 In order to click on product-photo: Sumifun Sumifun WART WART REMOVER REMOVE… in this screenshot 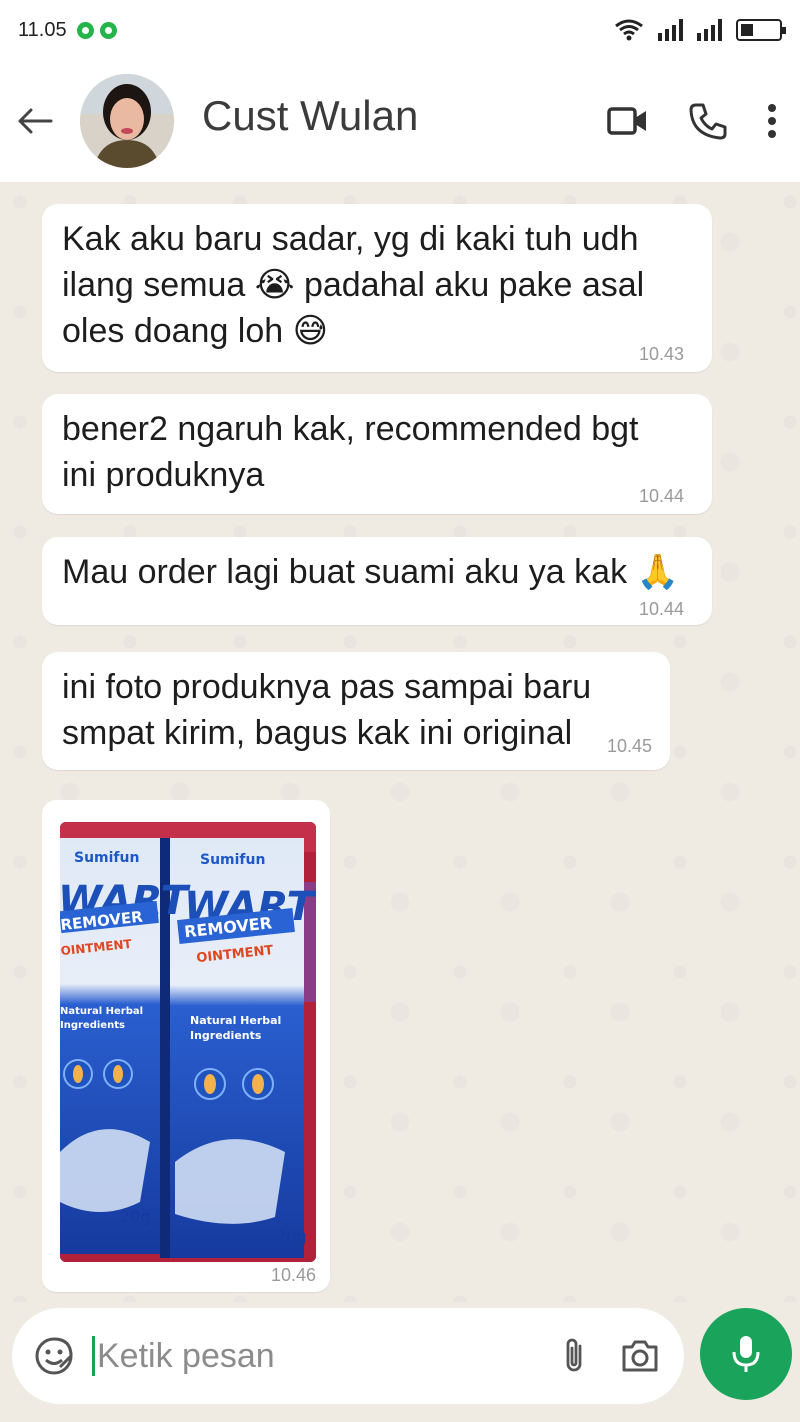, I will do `click(188, 1042)`.